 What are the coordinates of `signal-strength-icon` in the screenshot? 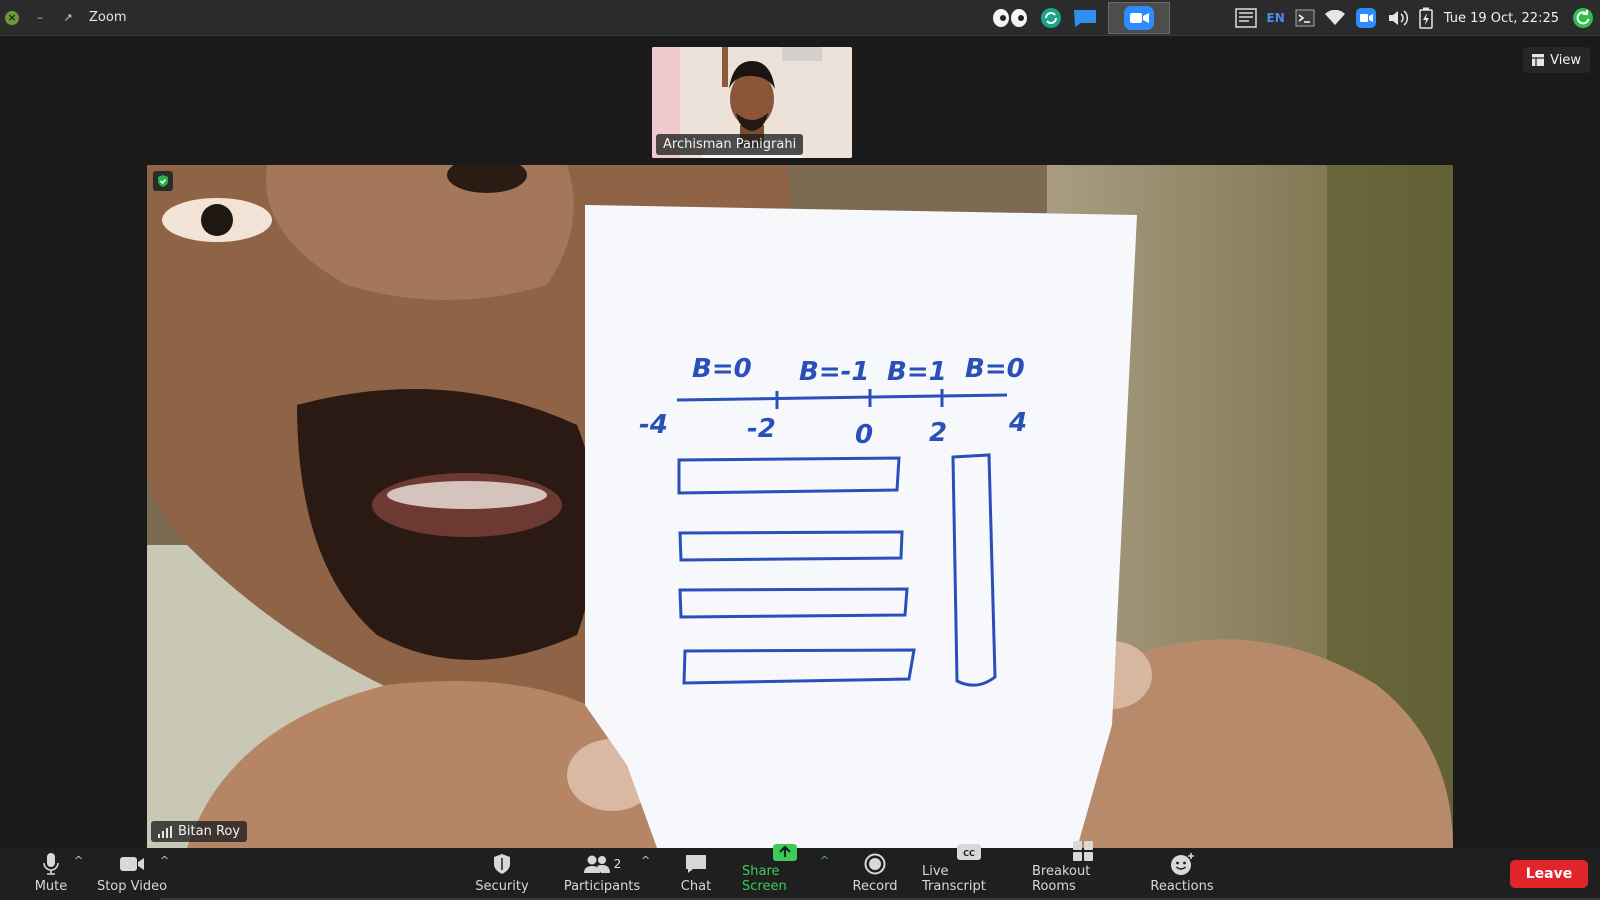 It's located at (165, 831).